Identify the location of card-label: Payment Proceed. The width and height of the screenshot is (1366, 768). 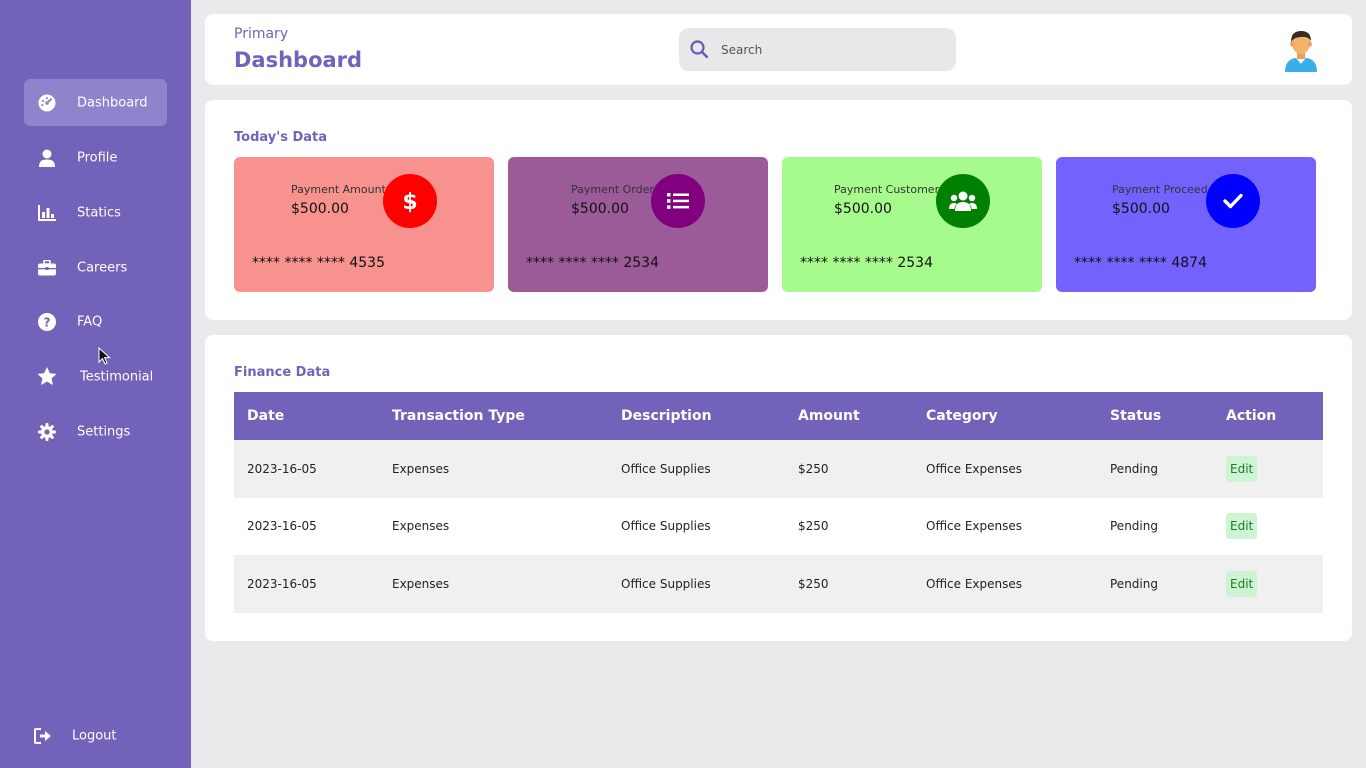
(1160, 189).